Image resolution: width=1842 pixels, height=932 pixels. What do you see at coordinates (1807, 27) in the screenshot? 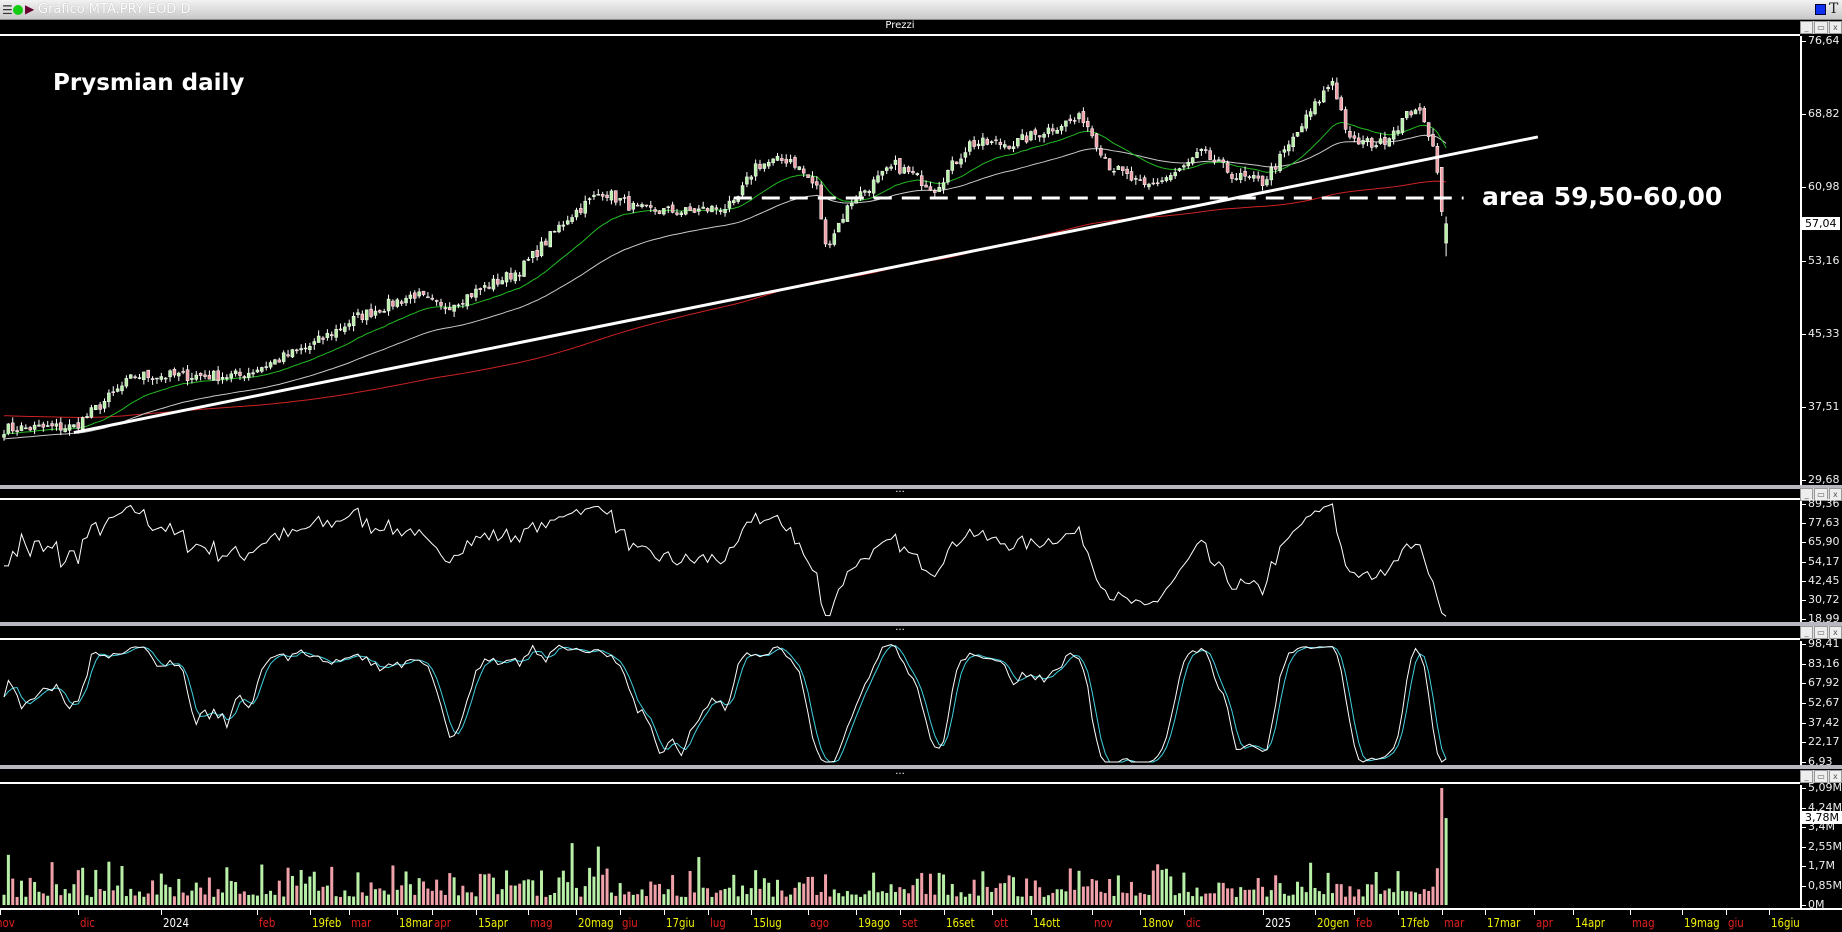
I see `minimize-icon: _` at bounding box center [1807, 27].